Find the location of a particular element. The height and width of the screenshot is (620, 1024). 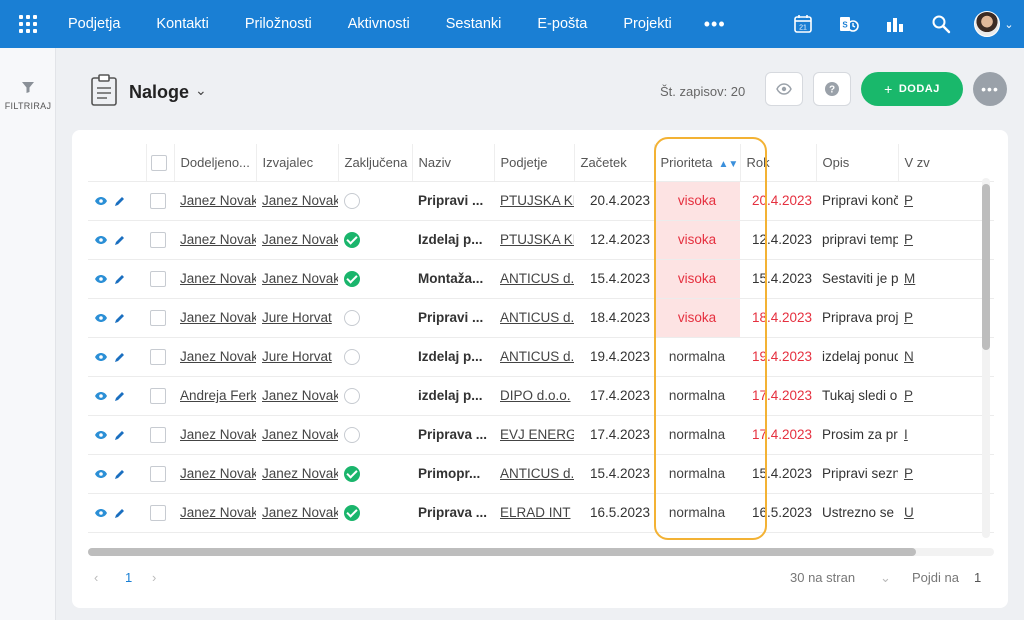

col-header-executor: Izvajalec is located at coordinates (297, 163).